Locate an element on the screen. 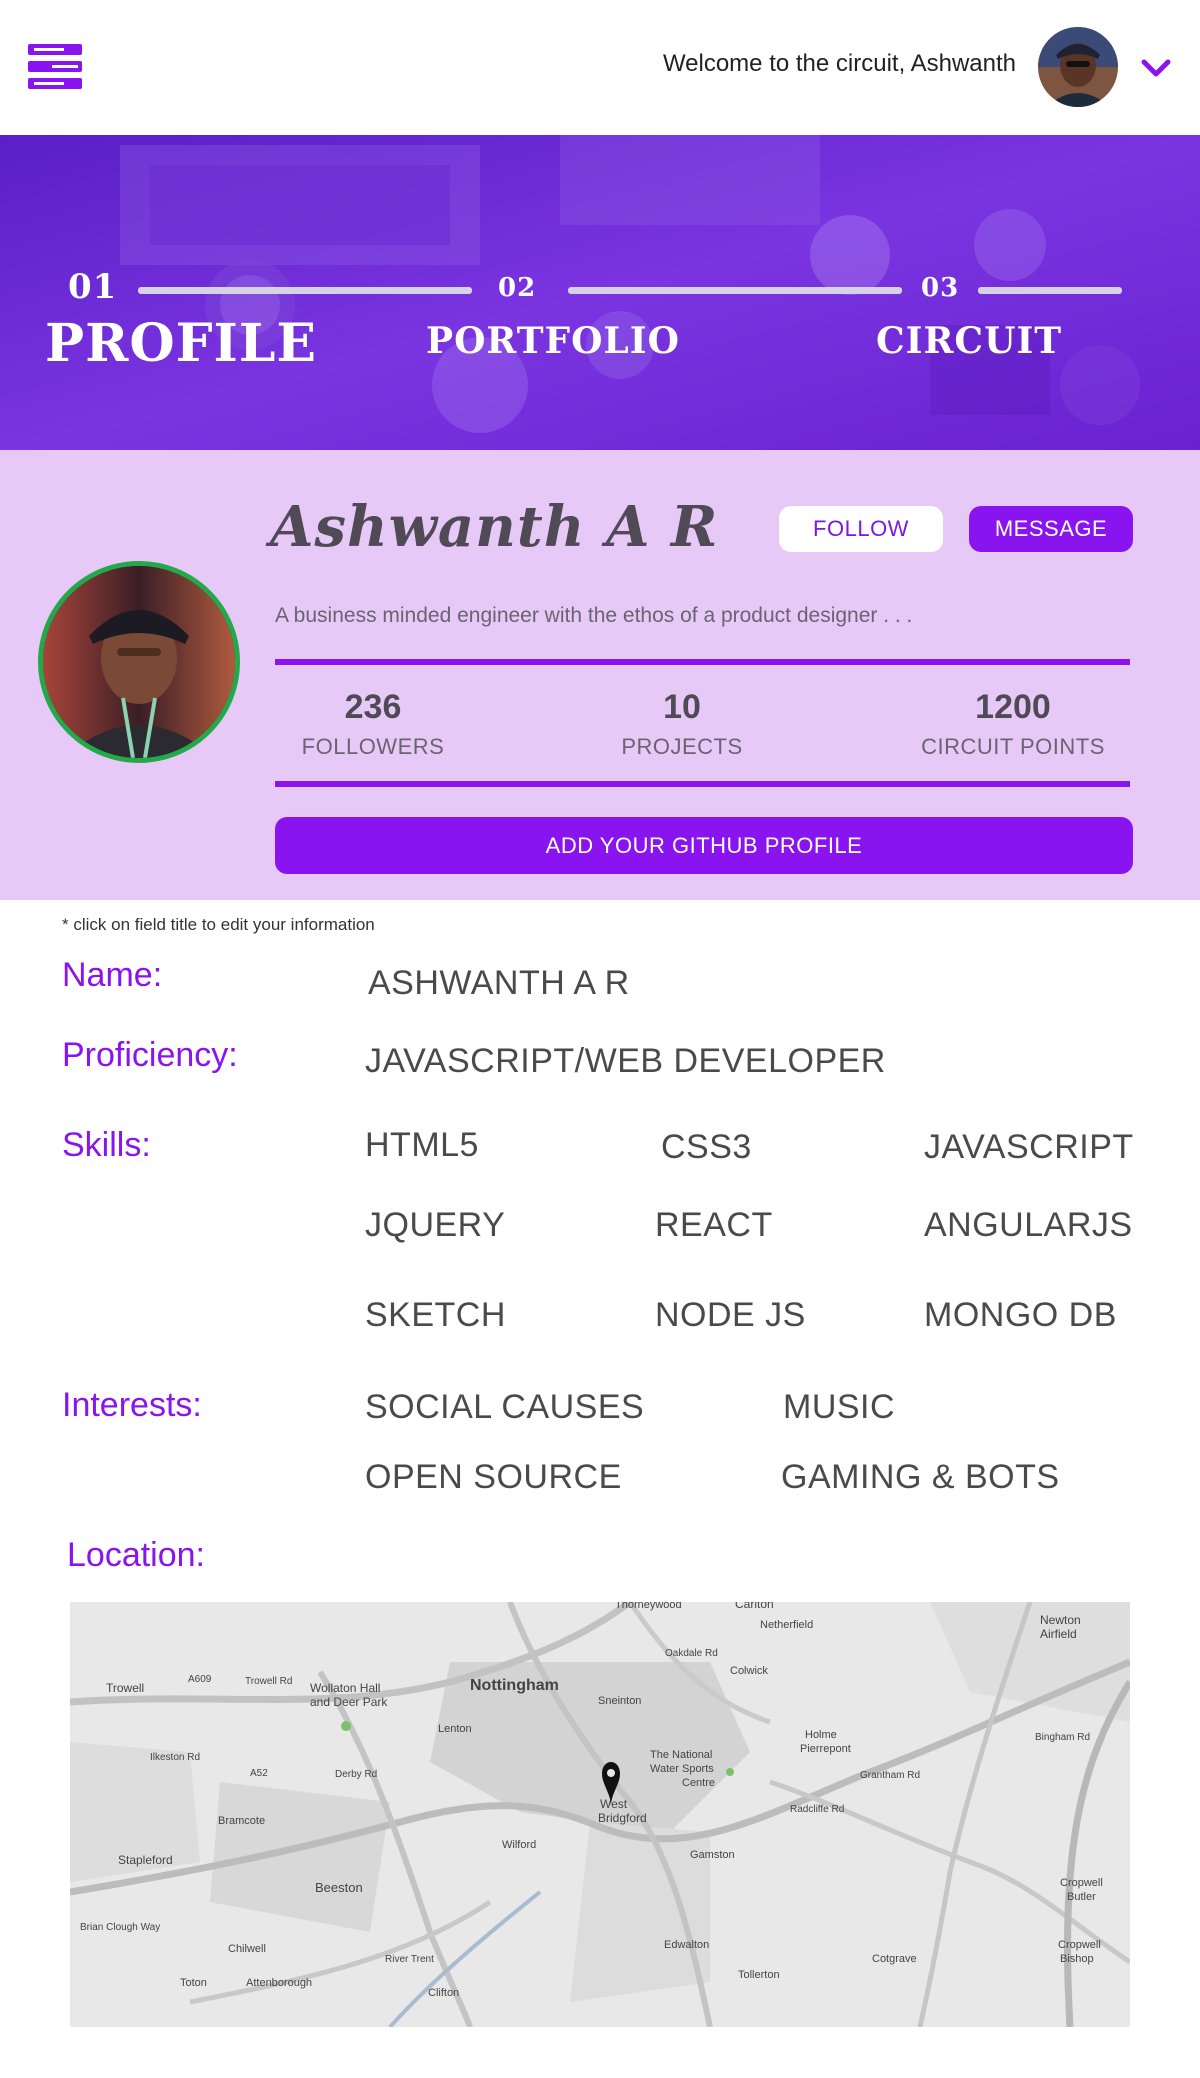  circuit-points-count: 1200 is located at coordinates (1013, 707).